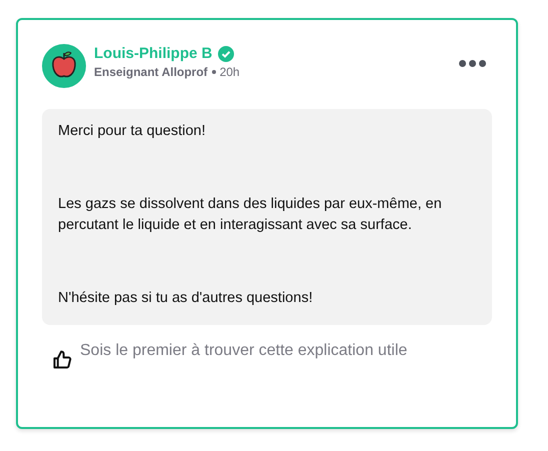  Describe the element at coordinates (472, 63) in the screenshot. I see `more-options-button` at that location.